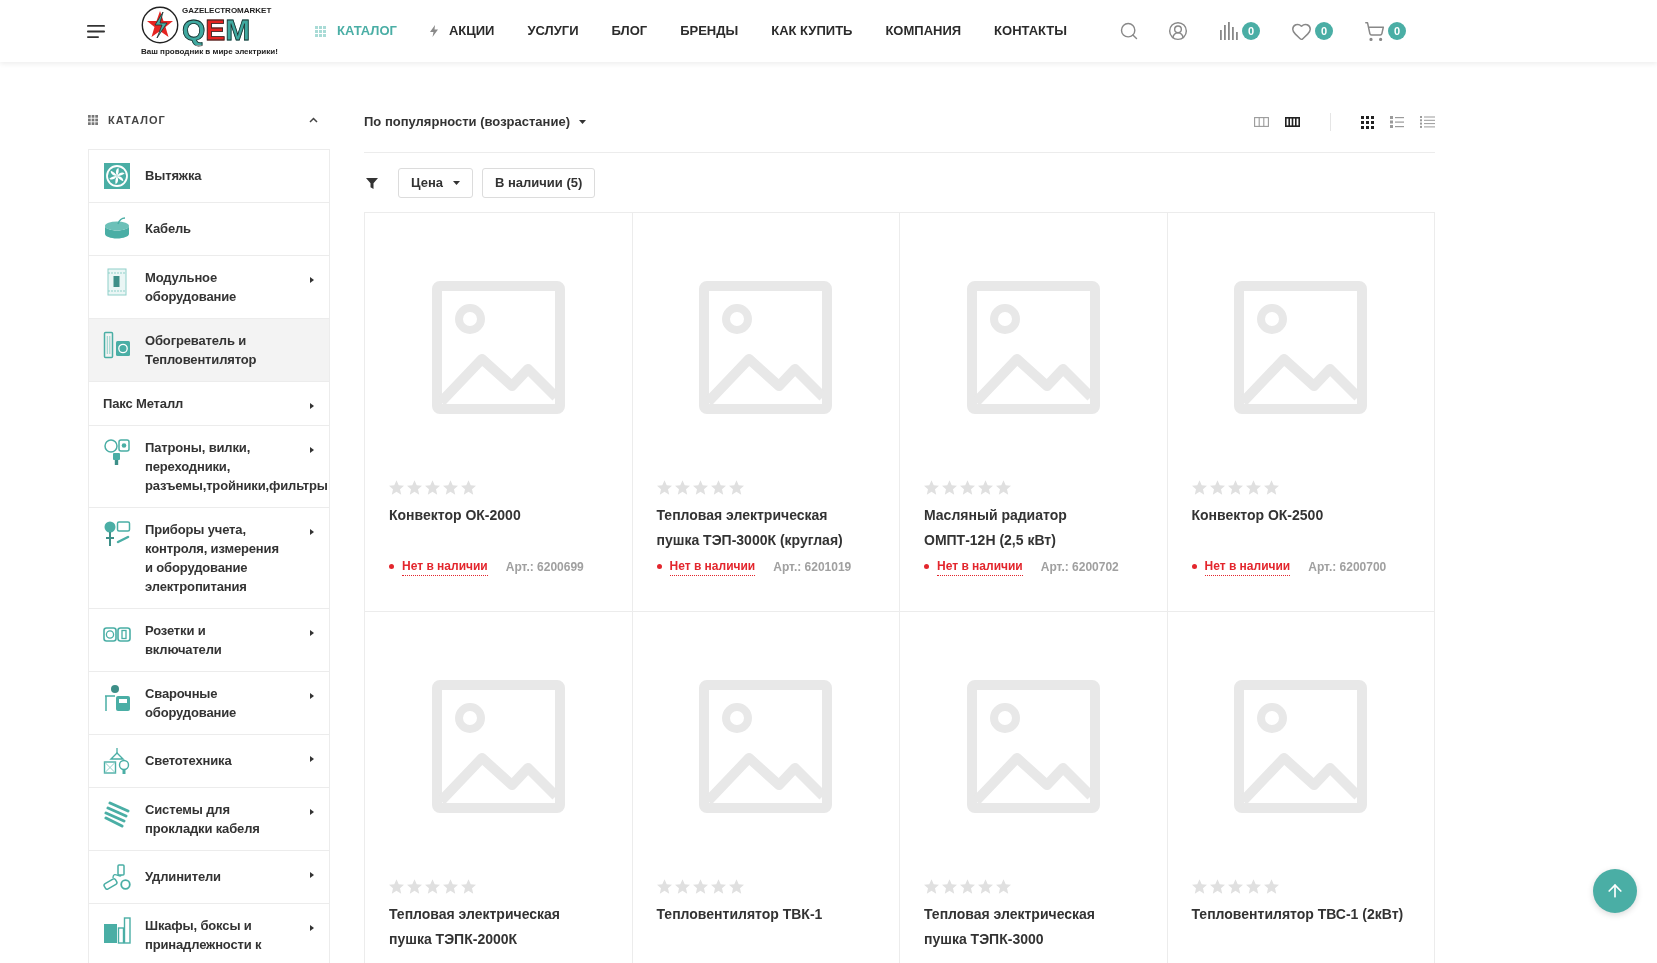 The width and height of the screenshot is (1657, 963). What do you see at coordinates (1374, 31) in the screenshot?
I see `cart-icon` at bounding box center [1374, 31].